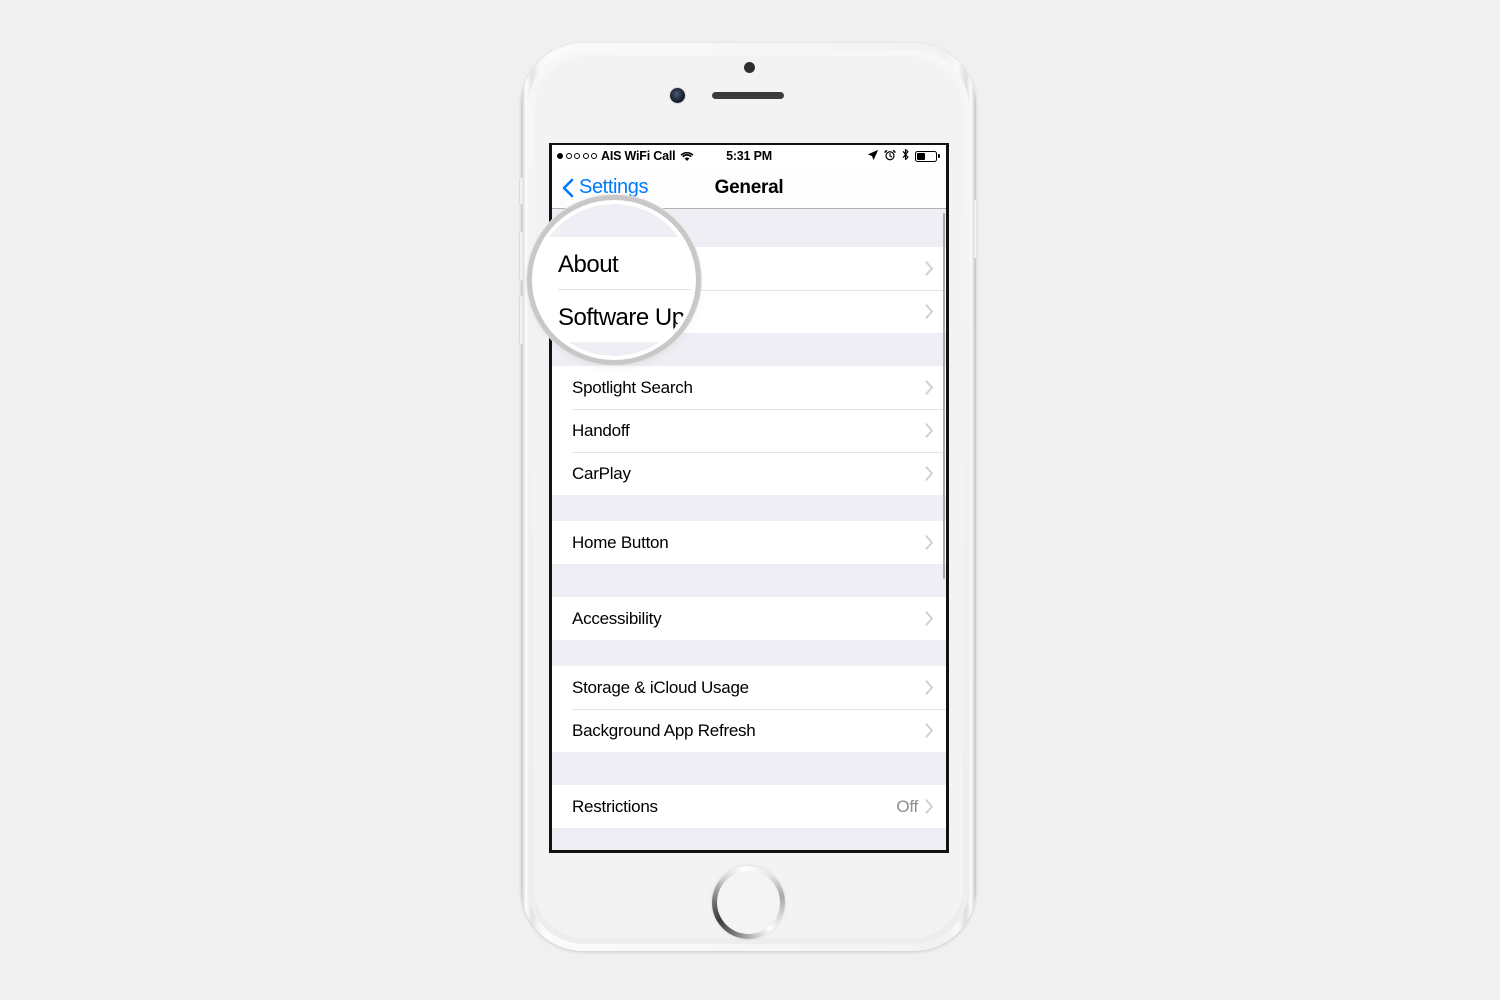  I want to click on row-label: Restrictions, so click(615, 806).